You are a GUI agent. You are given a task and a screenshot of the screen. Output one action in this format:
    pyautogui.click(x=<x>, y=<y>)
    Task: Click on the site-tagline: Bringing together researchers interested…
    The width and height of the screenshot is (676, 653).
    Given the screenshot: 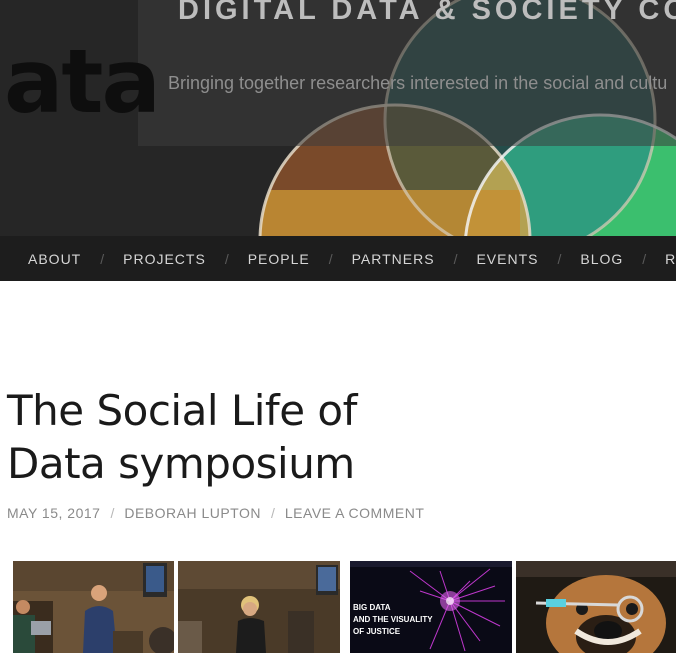 What is the action you would take?
    pyautogui.click(x=418, y=83)
    